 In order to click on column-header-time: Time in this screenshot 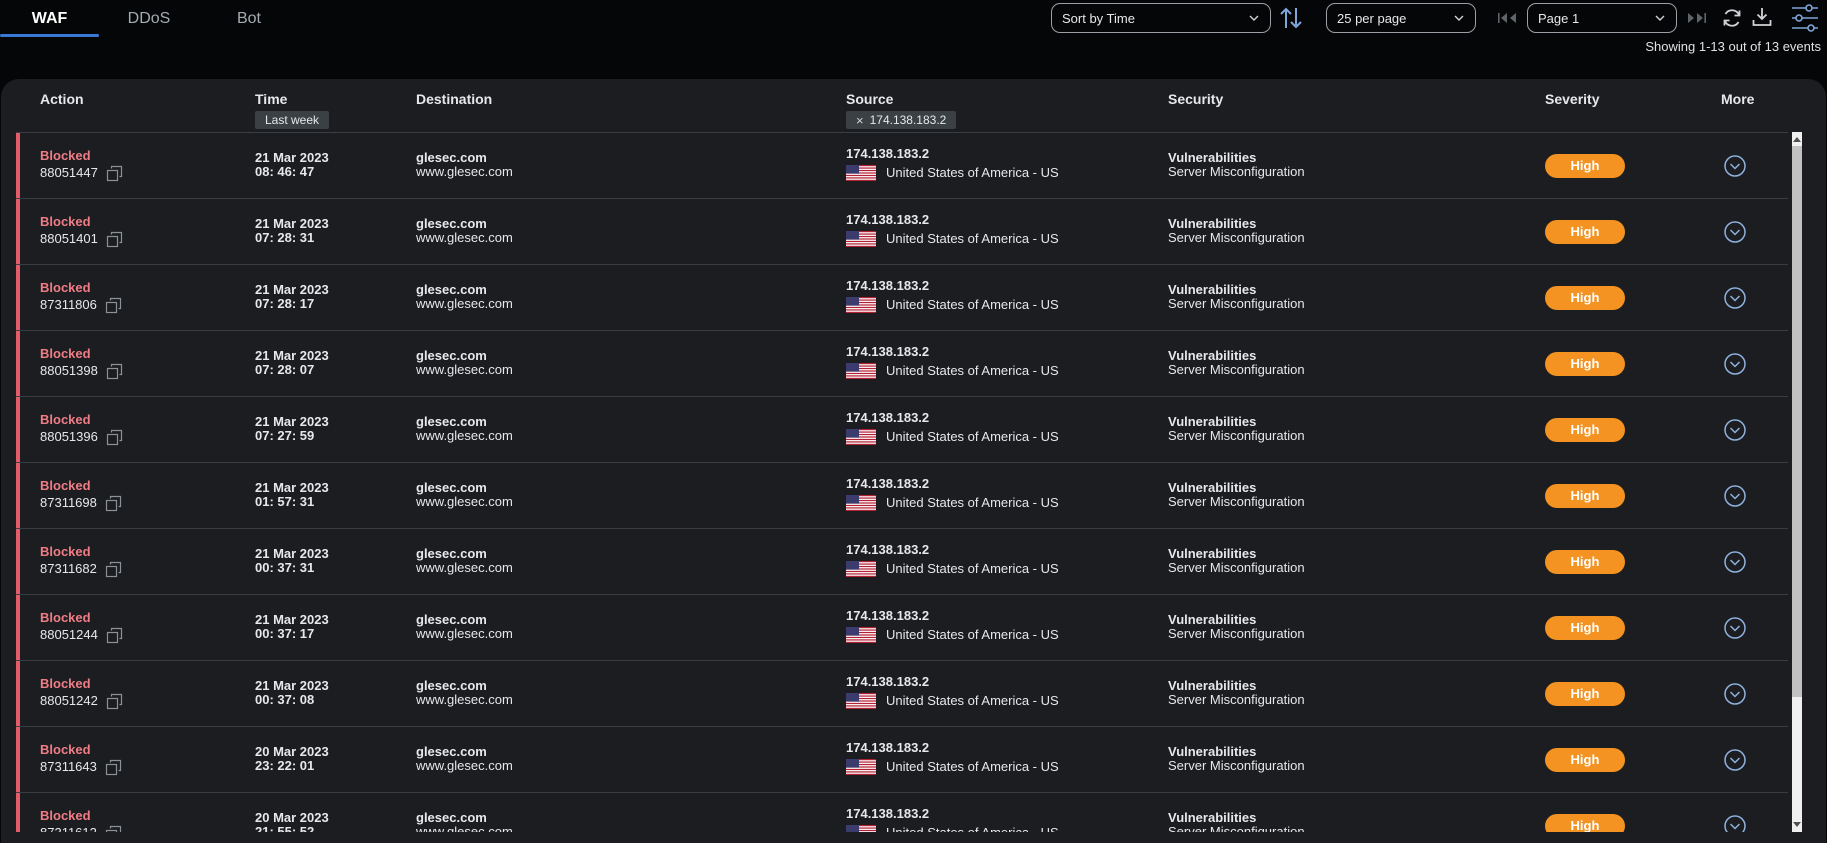, I will do `click(271, 99)`.